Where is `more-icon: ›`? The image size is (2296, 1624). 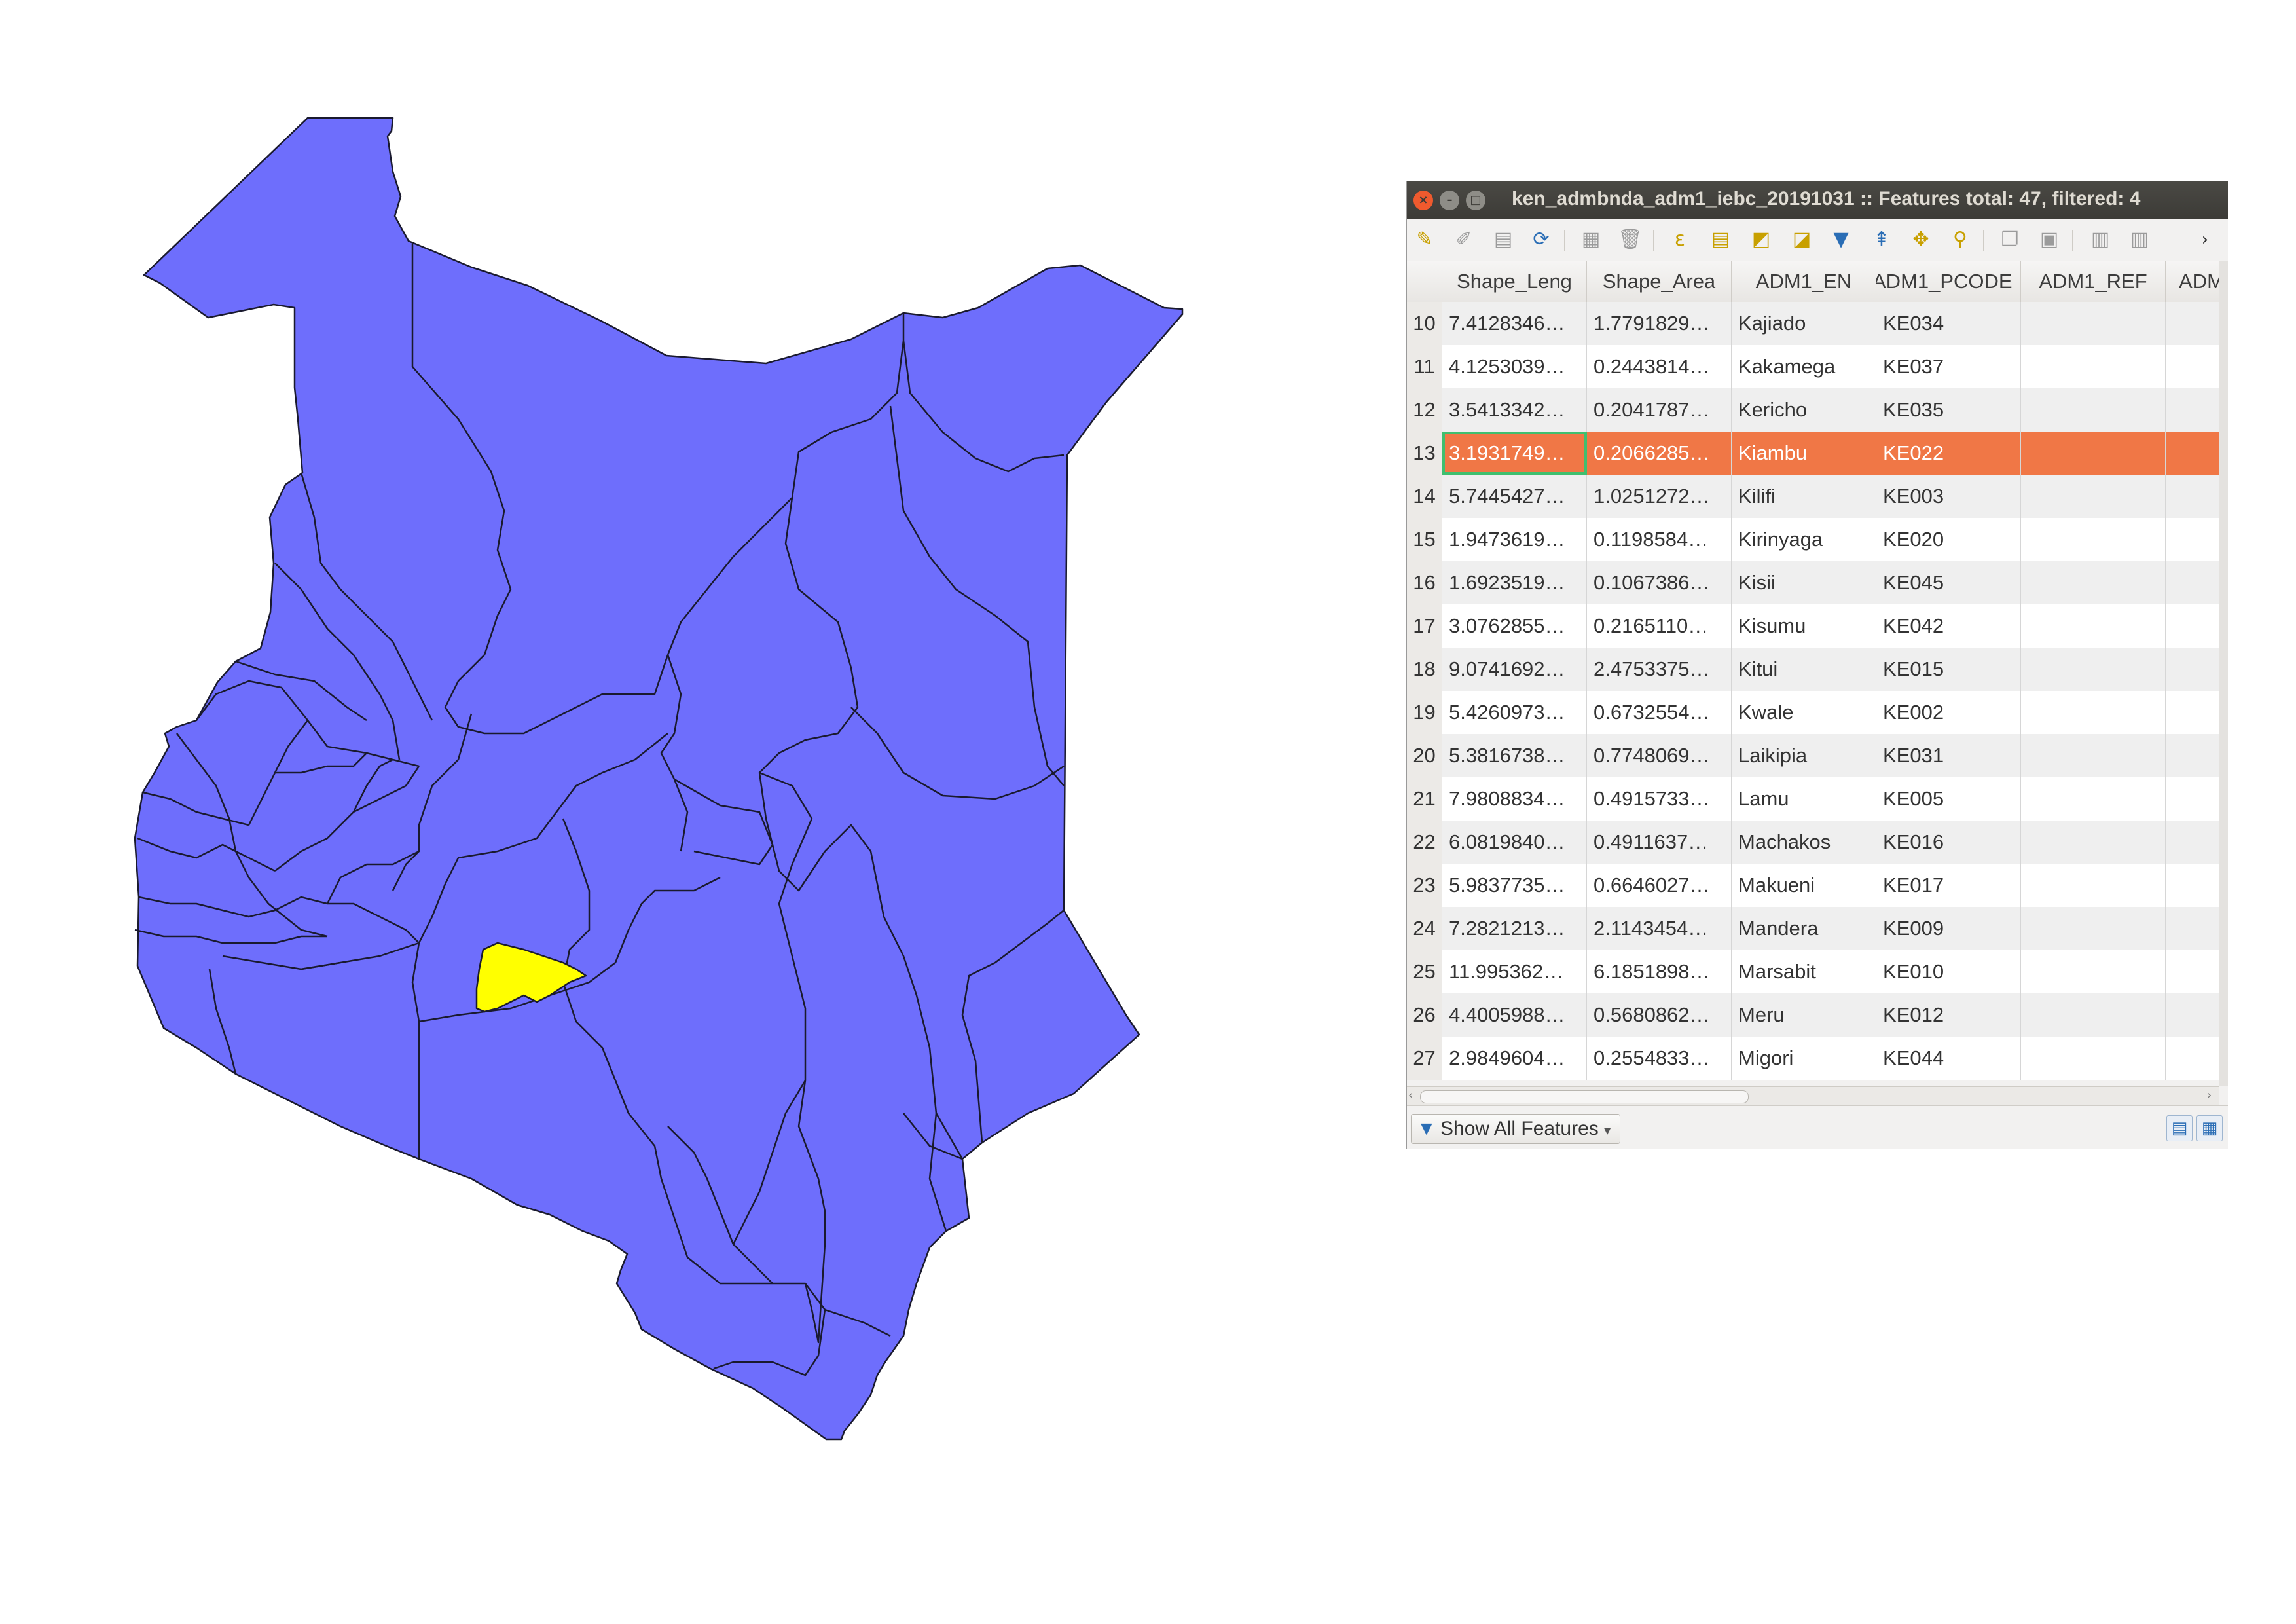
more-icon: › is located at coordinates (2205, 239).